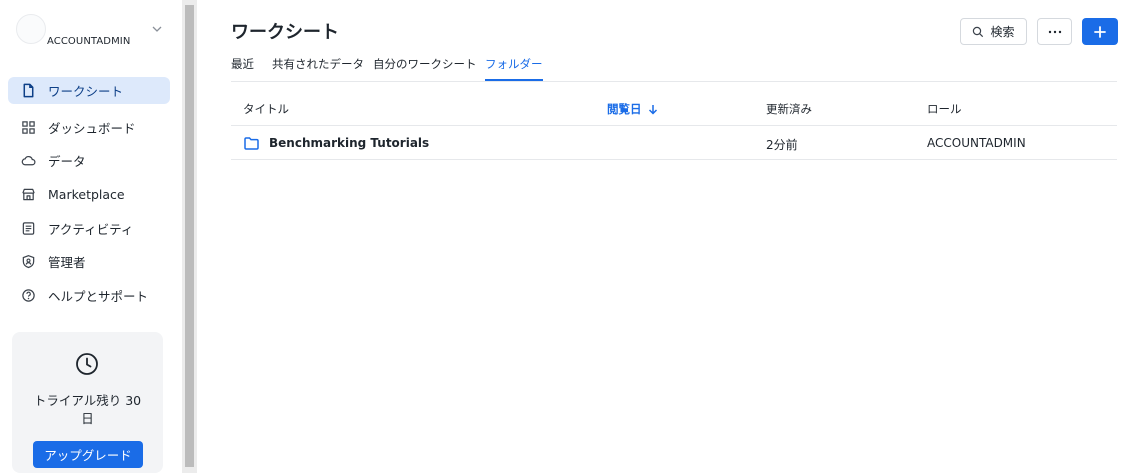 This screenshot has height=473, width=1129. Describe the element at coordinates (976, 143) in the screenshot. I see `row-role-cell: ACCOUNTADMIN` at that location.